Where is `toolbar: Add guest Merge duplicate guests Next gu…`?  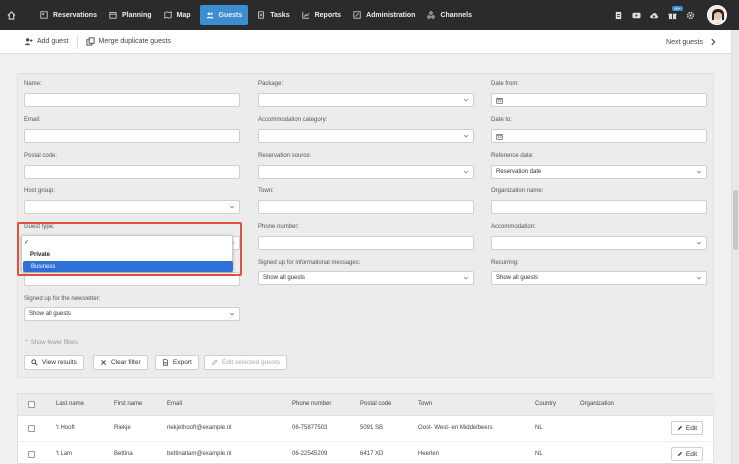 toolbar: Add guest Merge duplicate guests Next gu… is located at coordinates (369, 42).